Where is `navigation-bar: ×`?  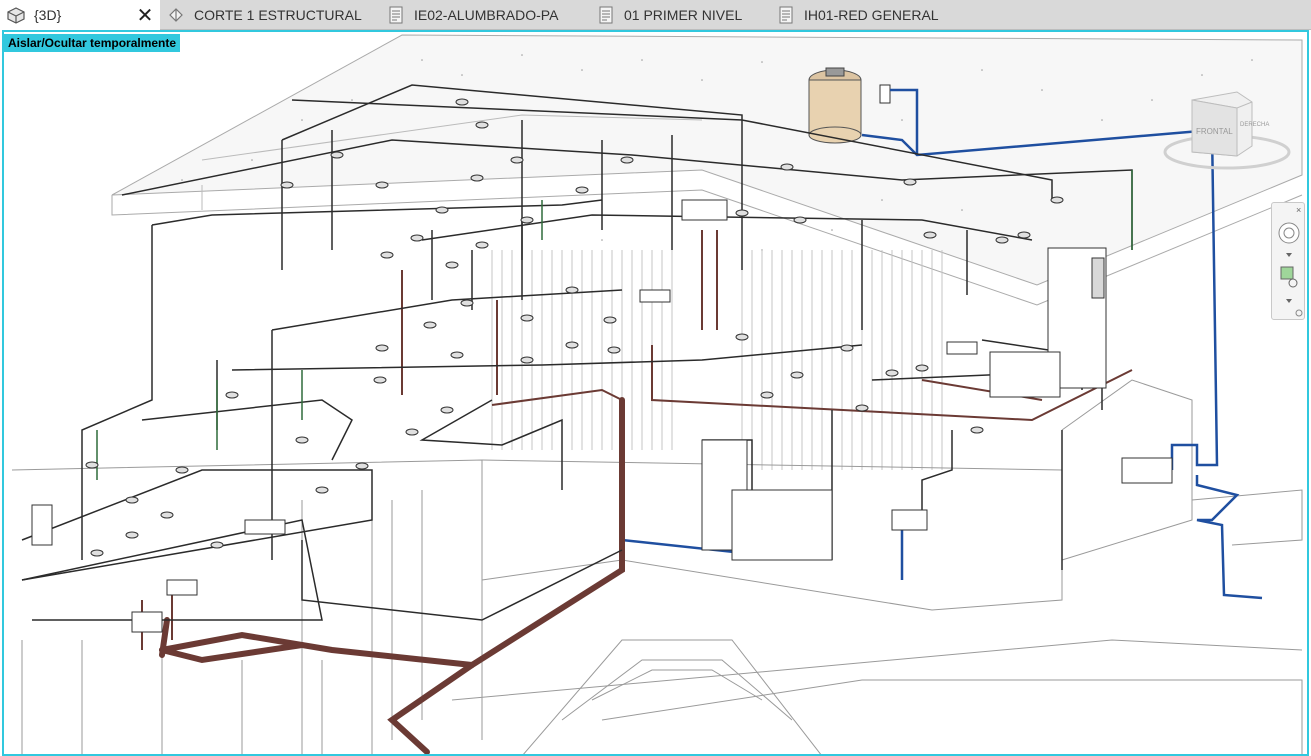
navigation-bar: × is located at coordinates (1288, 261).